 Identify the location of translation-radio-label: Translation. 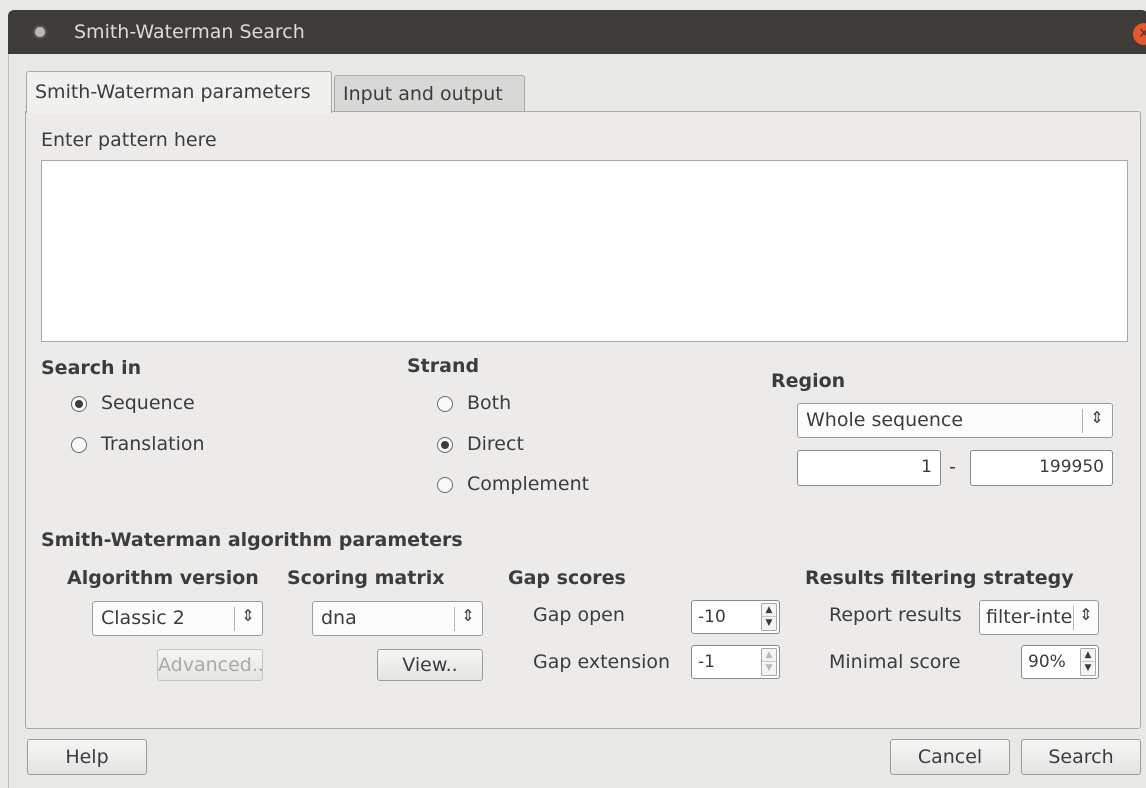
(153, 444).